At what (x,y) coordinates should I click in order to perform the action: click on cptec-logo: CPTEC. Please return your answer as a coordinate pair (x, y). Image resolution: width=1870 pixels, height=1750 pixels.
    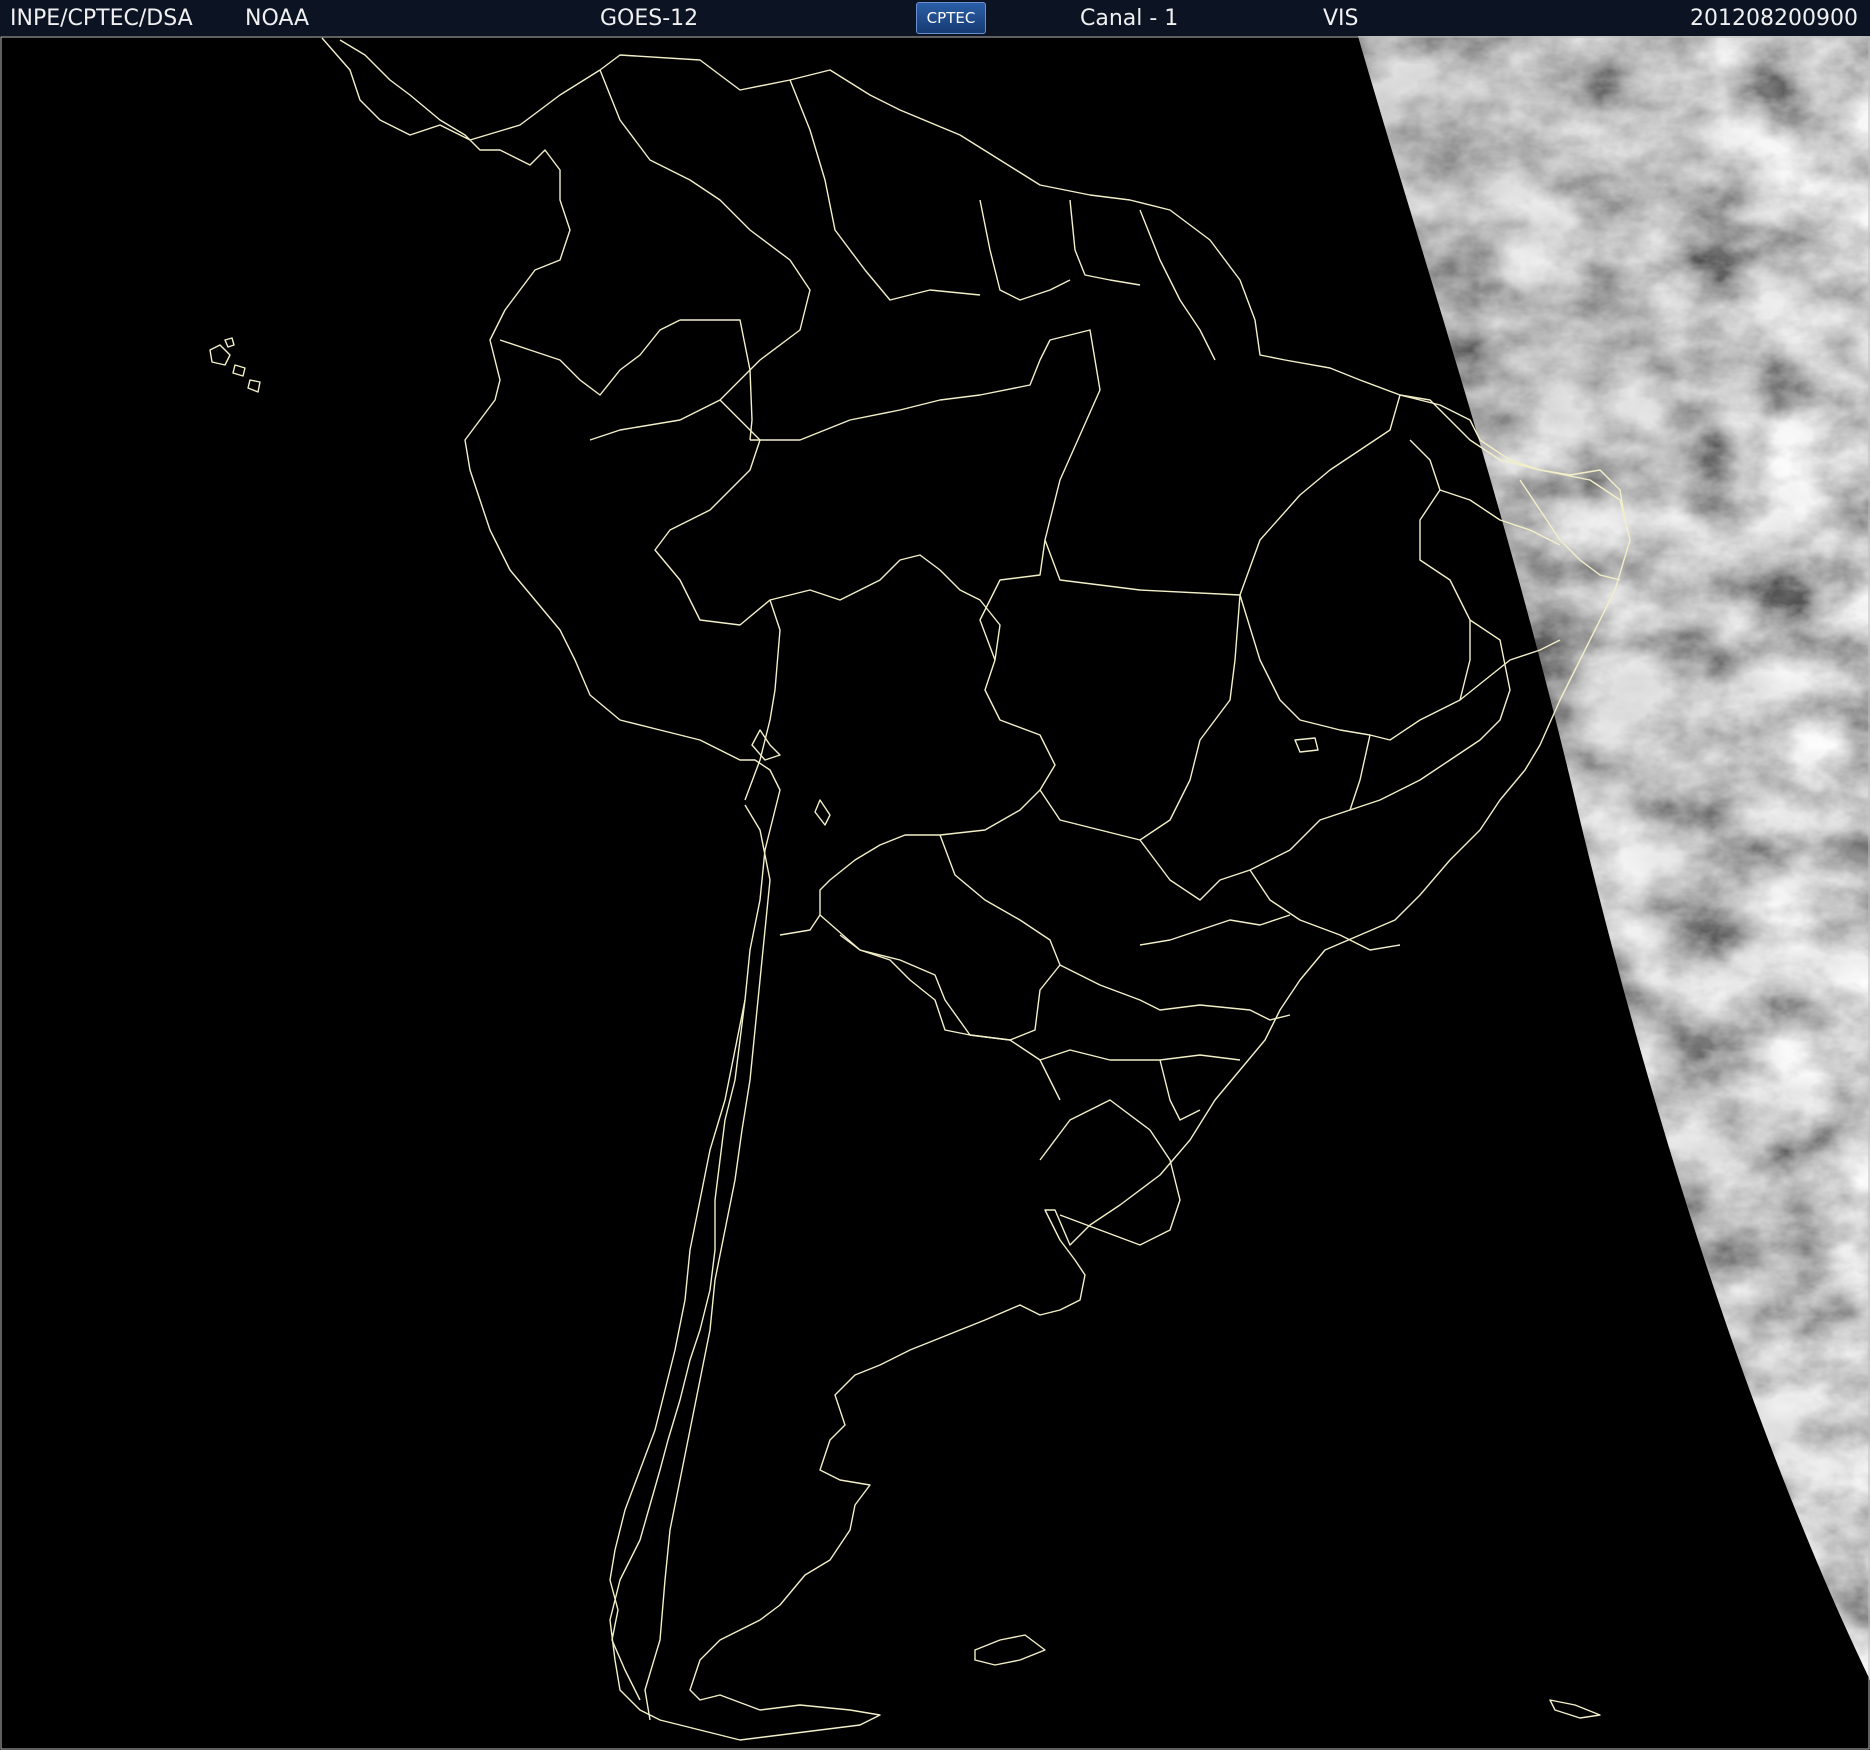
    Looking at the image, I should click on (951, 18).